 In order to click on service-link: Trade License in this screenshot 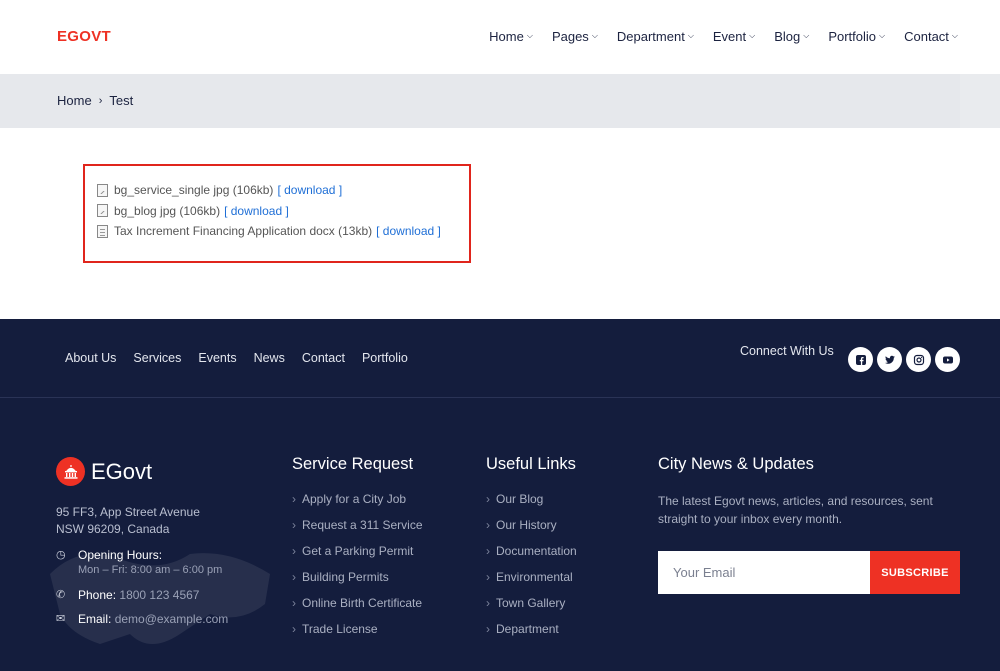, I will do `click(357, 635)`.